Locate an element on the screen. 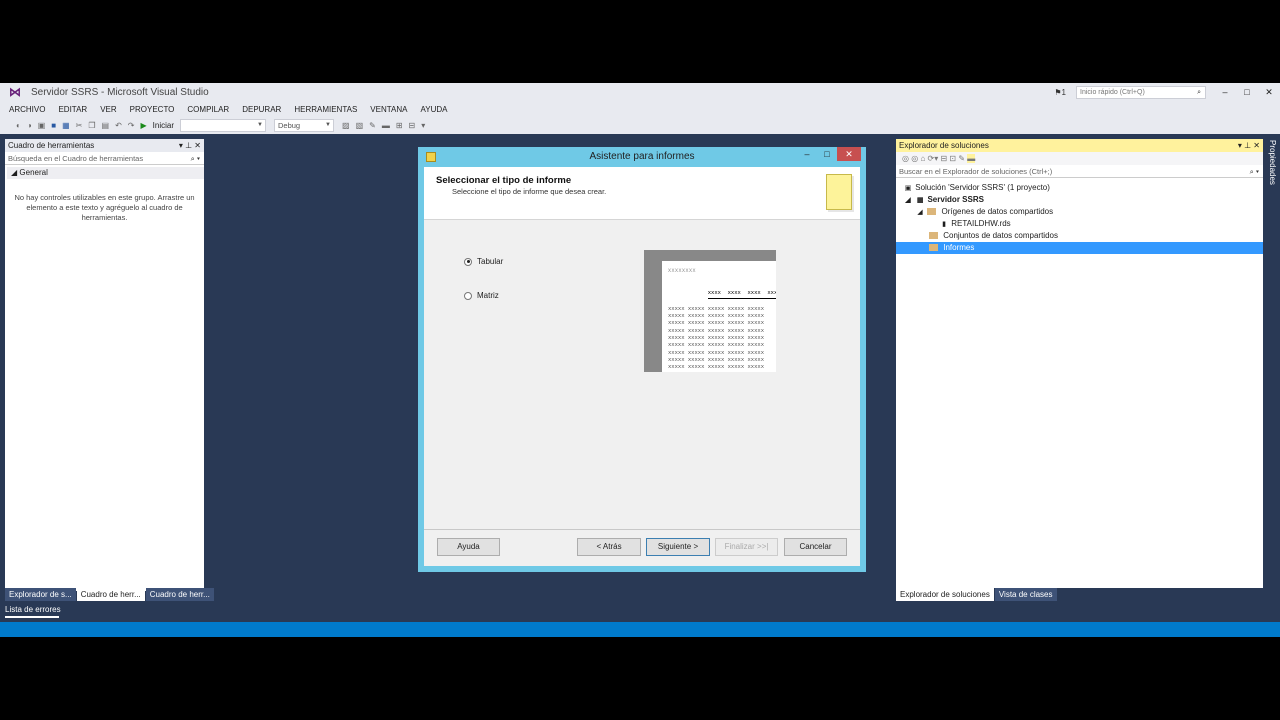 Image resolution: width=1280 pixels, height=720 pixels. wrench-icon: ✎ is located at coordinates (372, 125).